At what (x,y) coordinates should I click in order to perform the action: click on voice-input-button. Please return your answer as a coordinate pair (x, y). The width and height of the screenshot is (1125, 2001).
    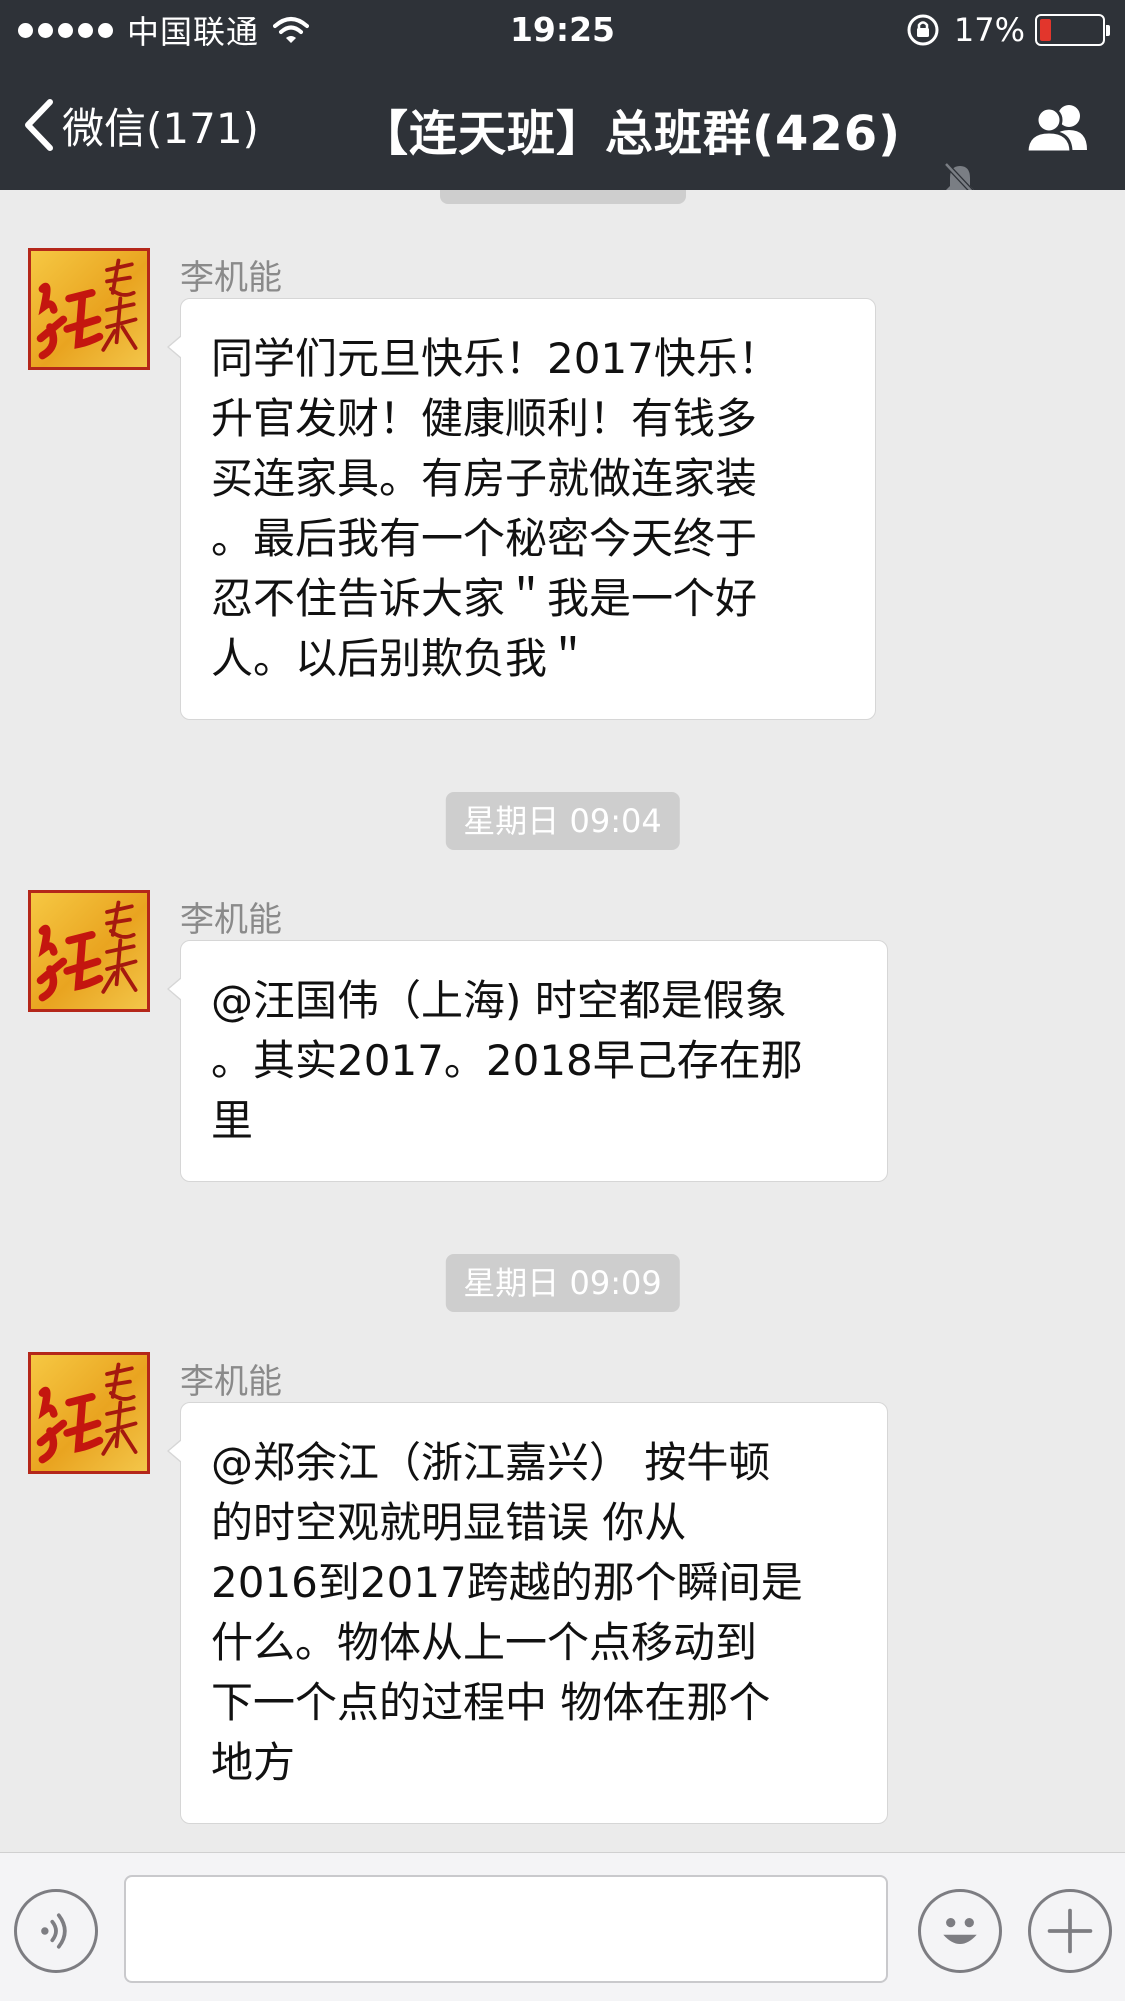
    Looking at the image, I should click on (56, 1931).